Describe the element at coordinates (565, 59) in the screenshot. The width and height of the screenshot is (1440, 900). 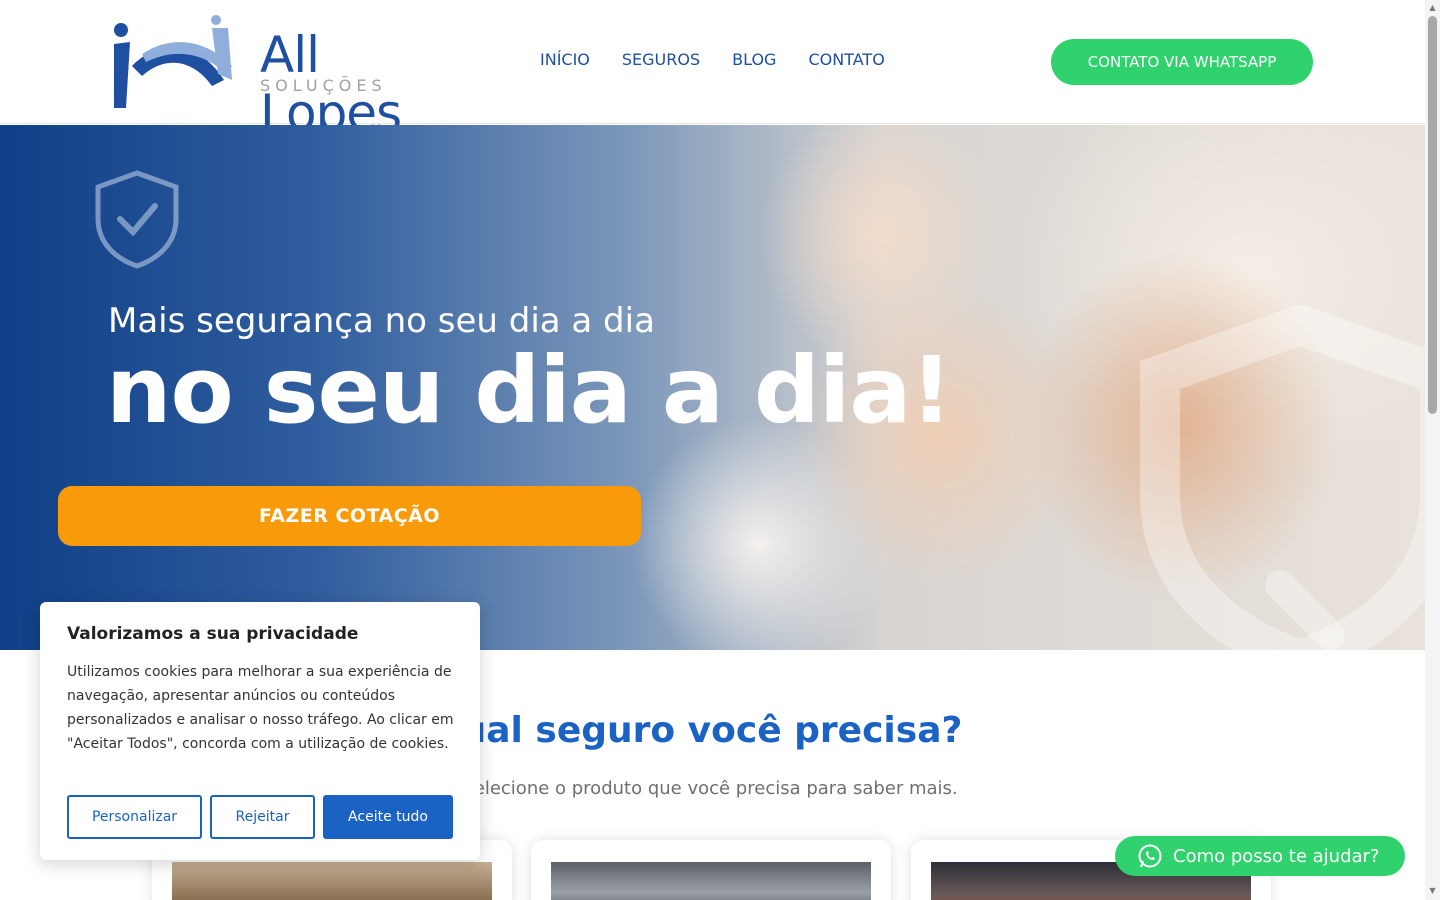
I see `nav-inicio: INÍCIO` at that location.